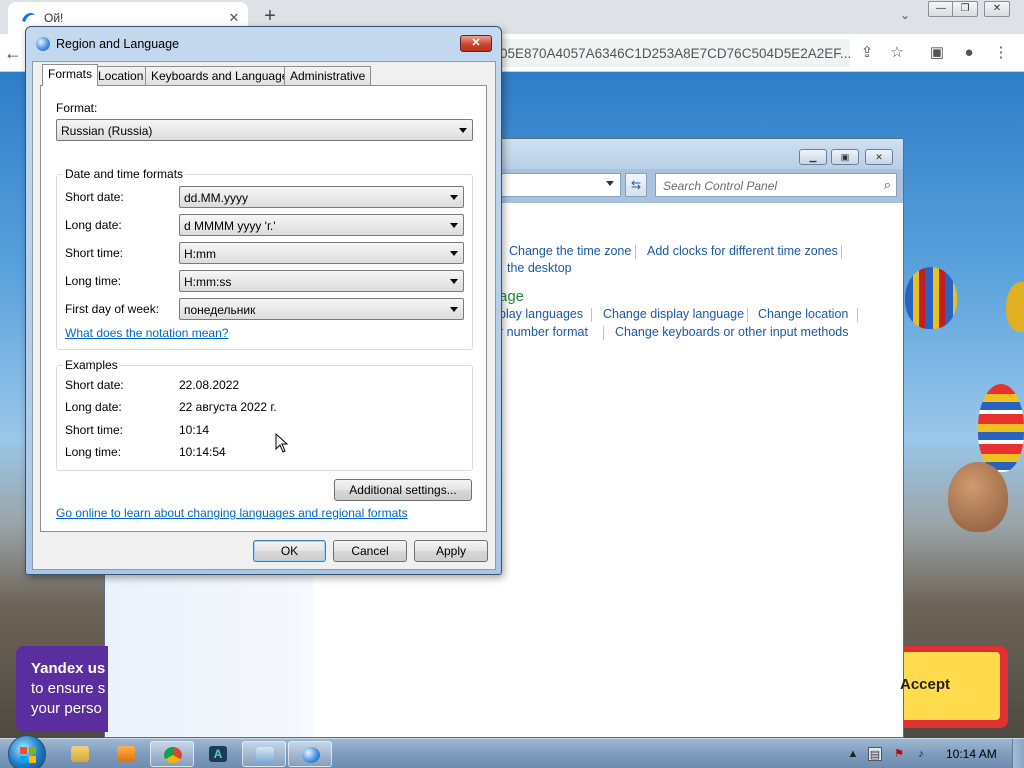  Describe the element at coordinates (220, 310) in the screenshot. I see `first-day-value: понедельник` at that location.